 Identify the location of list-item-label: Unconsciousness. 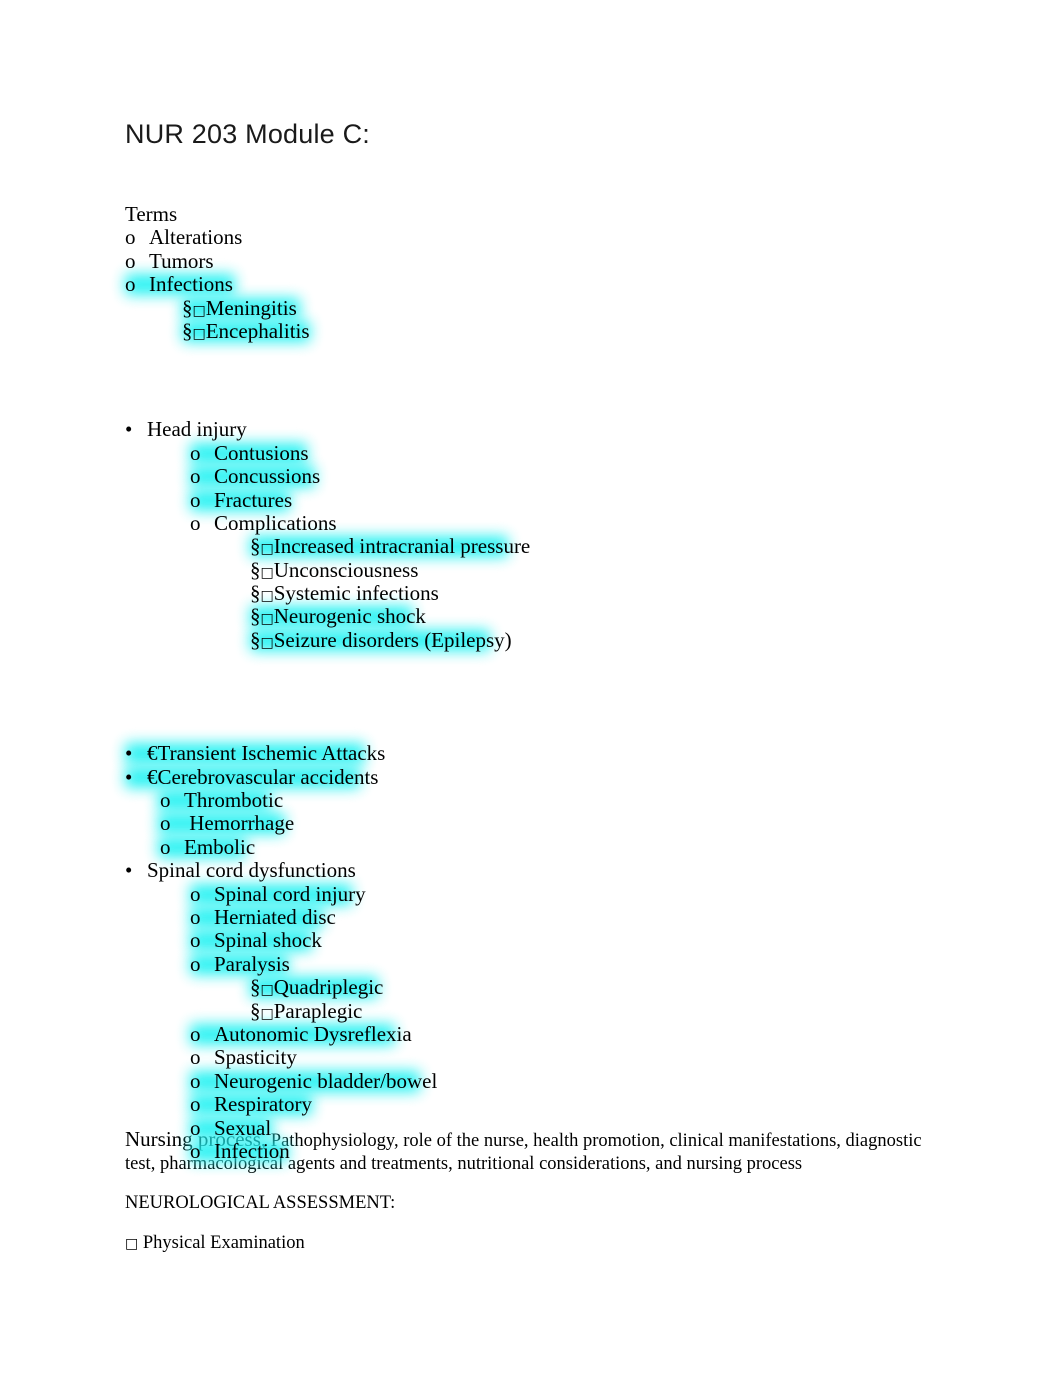
(346, 569).